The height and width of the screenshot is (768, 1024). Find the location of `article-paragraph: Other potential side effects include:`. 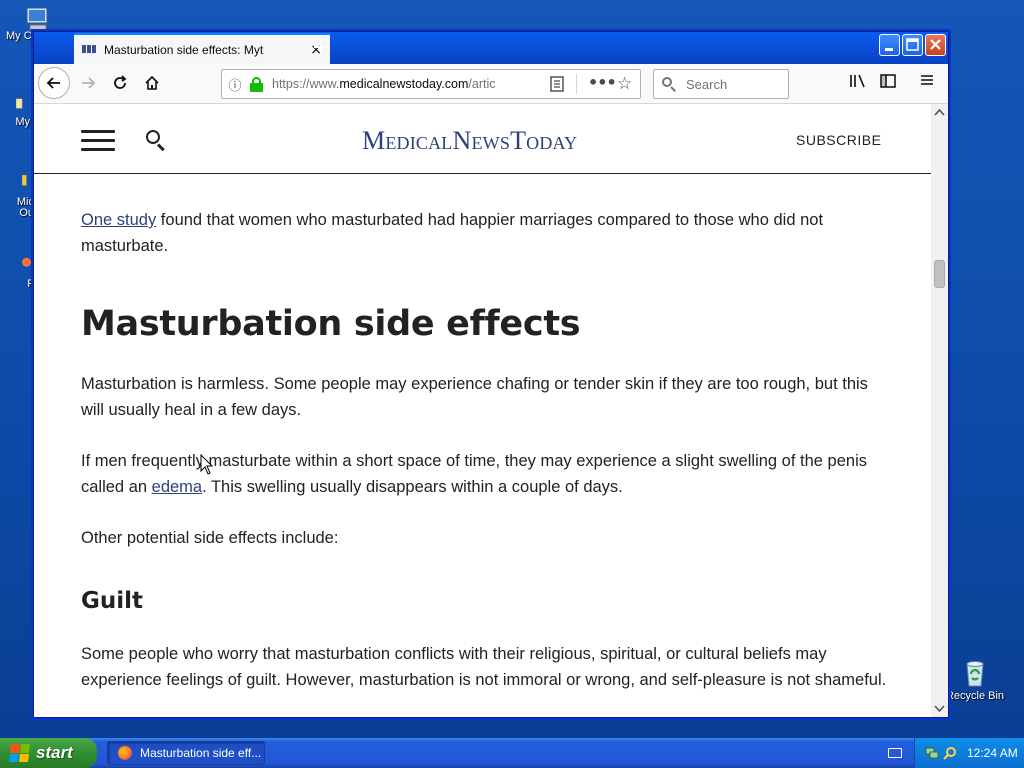

article-paragraph: Other potential side effects include: is located at coordinates (210, 538).